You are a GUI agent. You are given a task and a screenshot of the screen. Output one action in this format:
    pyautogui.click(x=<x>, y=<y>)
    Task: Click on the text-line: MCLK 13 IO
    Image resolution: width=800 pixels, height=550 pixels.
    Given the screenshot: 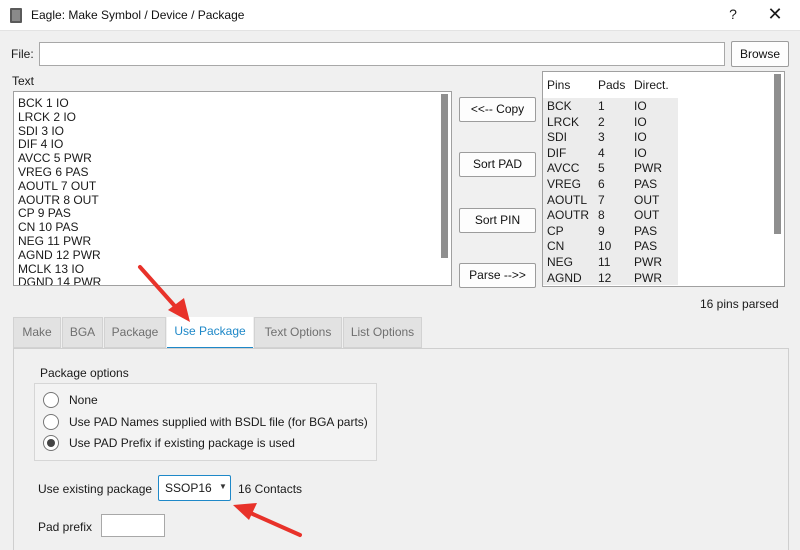 What is the action you would take?
    pyautogui.click(x=51, y=268)
    